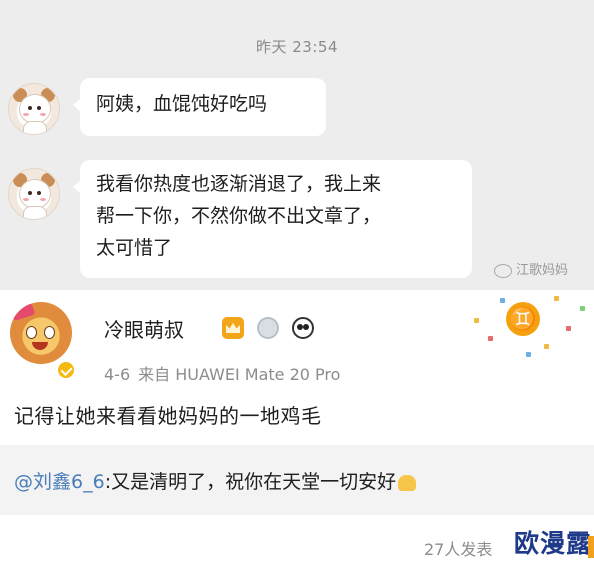 The width and height of the screenshot is (594, 566). What do you see at coordinates (168, 416) in the screenshot?
I see `comment-text: 记得让她来看看她妈妈的一地鸡毛` at bounding box center [168, 416].